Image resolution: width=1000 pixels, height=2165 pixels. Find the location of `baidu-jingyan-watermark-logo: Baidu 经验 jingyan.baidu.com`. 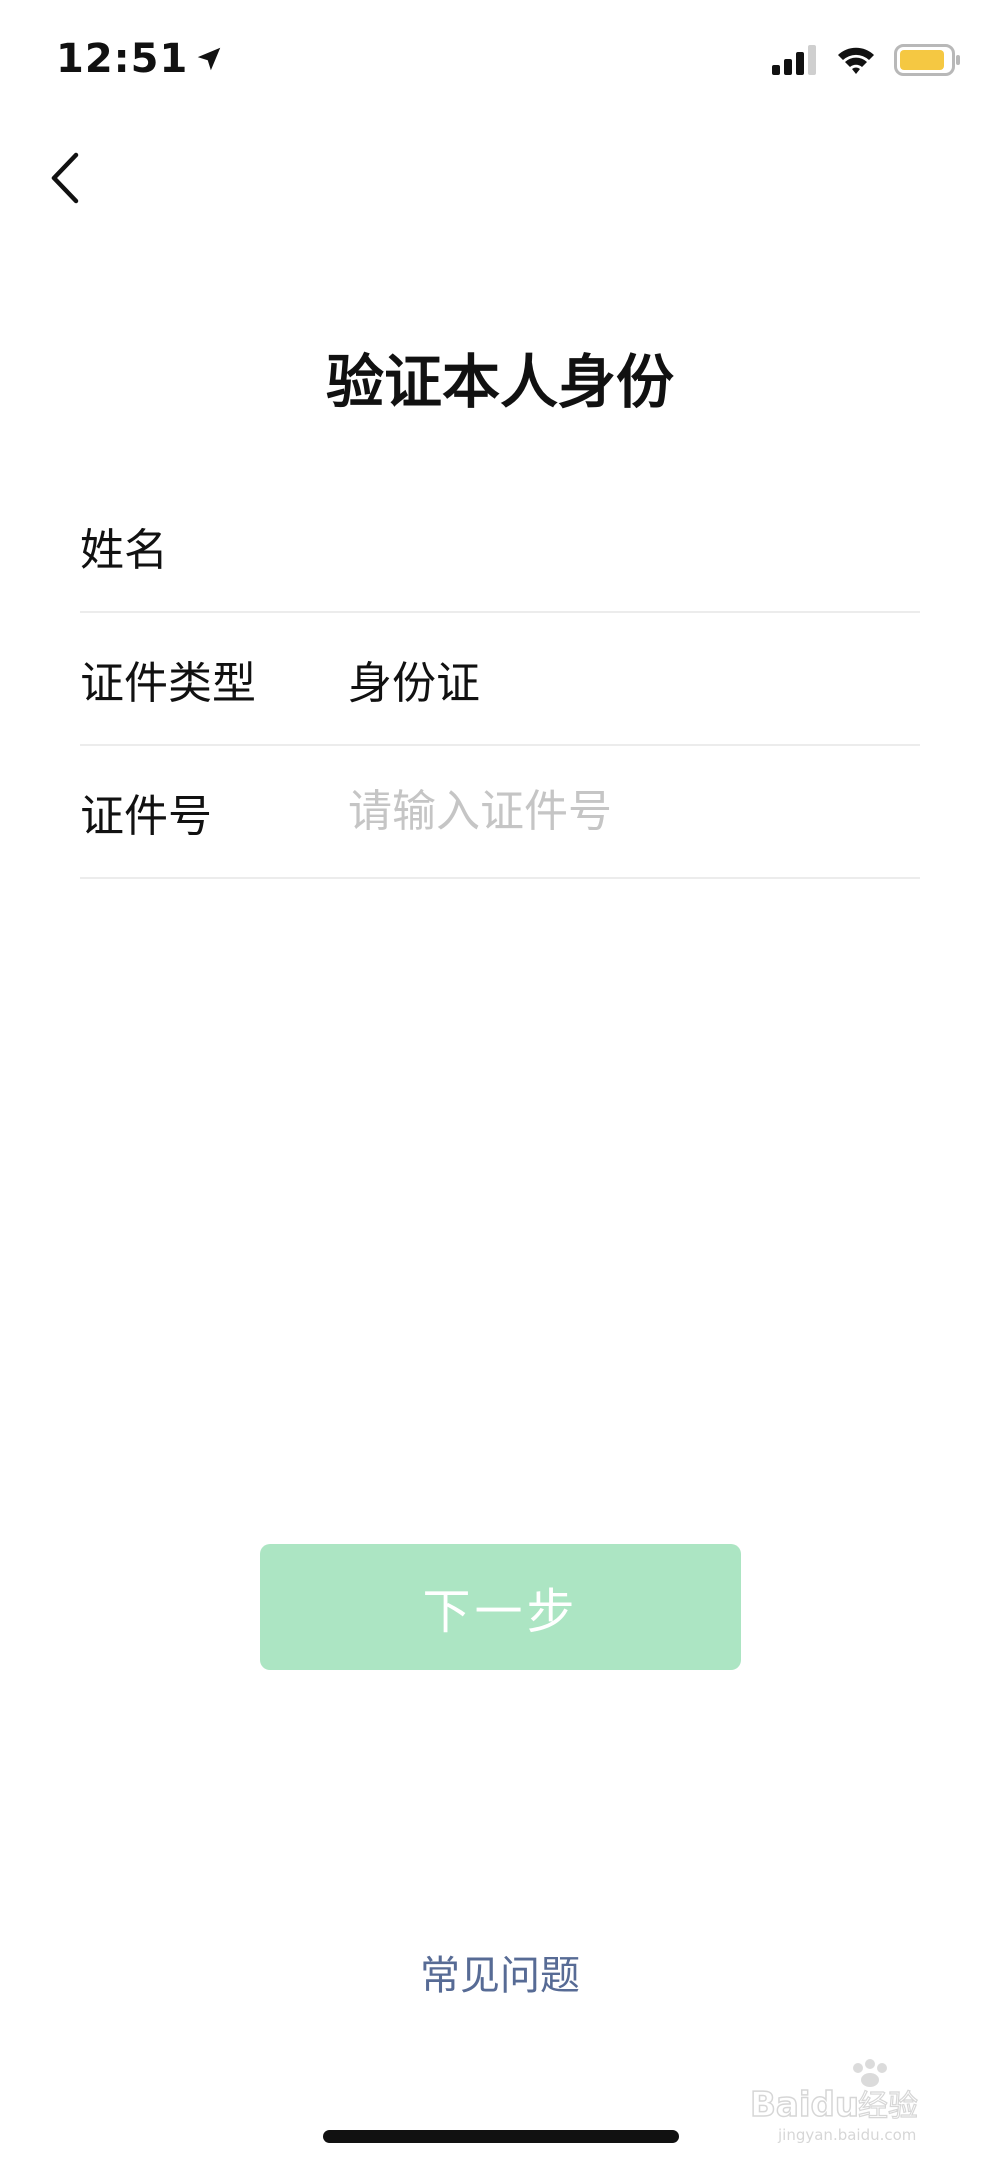

baidu-jingyan-watermark-logo: Baidu 经验 jingyan.baidu.com is located at coordinates (850, 2103).